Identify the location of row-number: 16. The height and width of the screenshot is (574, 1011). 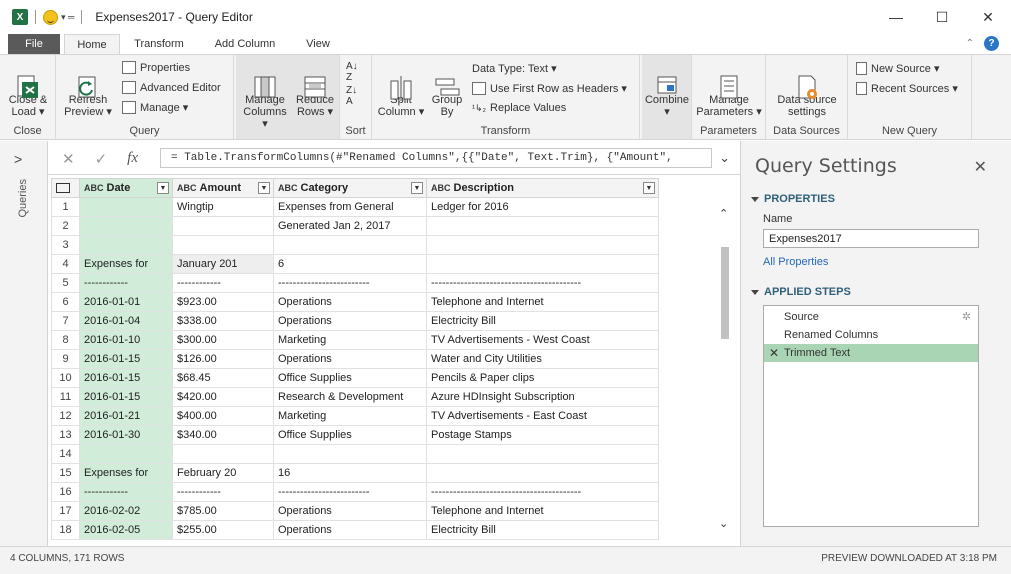
(65, 492).